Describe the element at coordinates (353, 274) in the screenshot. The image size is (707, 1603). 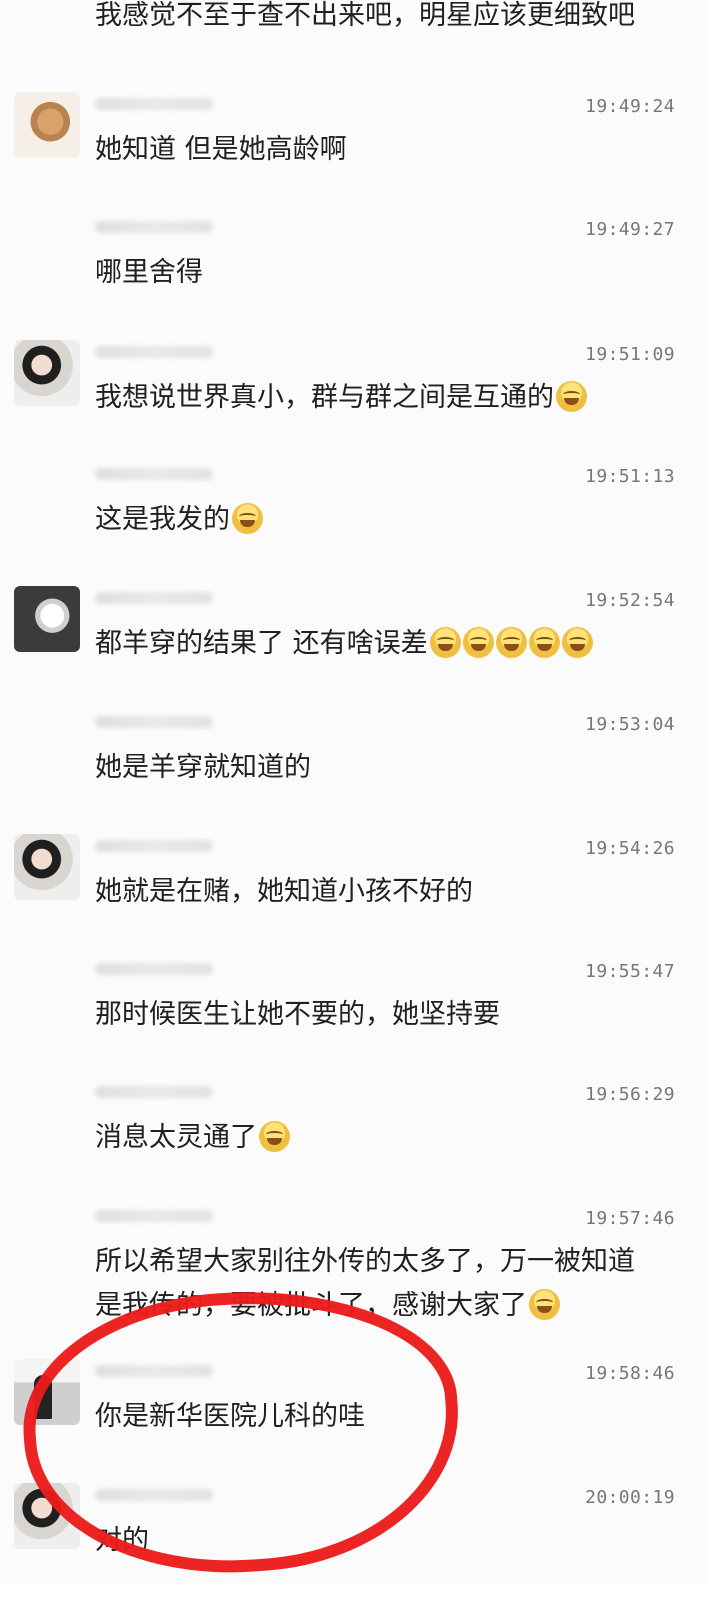
I see `chat-message: 19:49:27 哪里舍得` at that location.